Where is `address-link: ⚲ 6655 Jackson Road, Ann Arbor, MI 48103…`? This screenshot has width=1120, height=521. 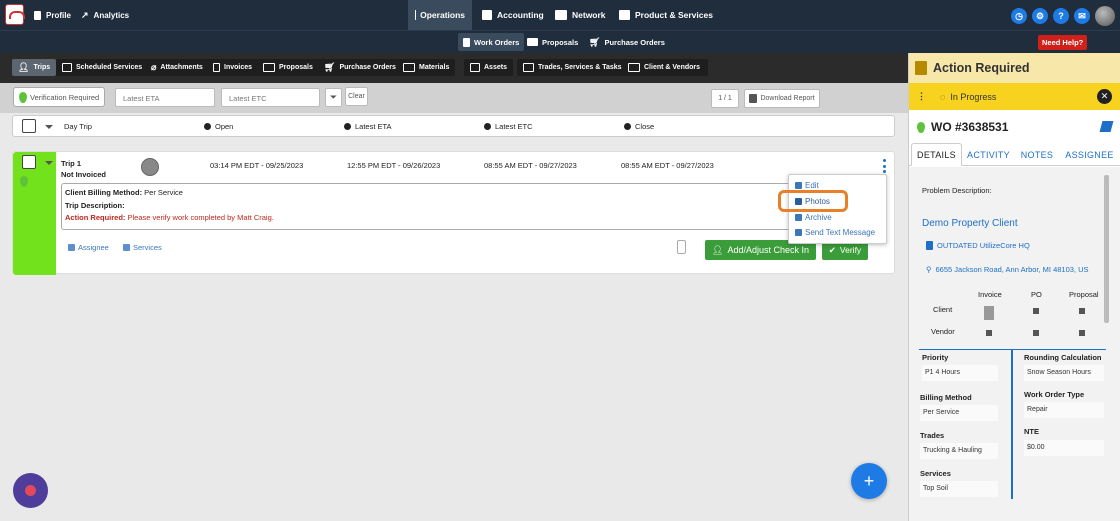
address-link: ⚲ 6655 Jackson Road, Ann Arbor, MI 48103… is located at coordinates (1007, 269).